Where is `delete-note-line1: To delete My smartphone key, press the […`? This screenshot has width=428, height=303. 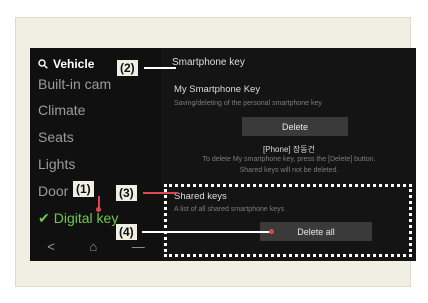 delete-note-line1: To delete My smartphone key, press the [… is located at coordinates (289, 159).